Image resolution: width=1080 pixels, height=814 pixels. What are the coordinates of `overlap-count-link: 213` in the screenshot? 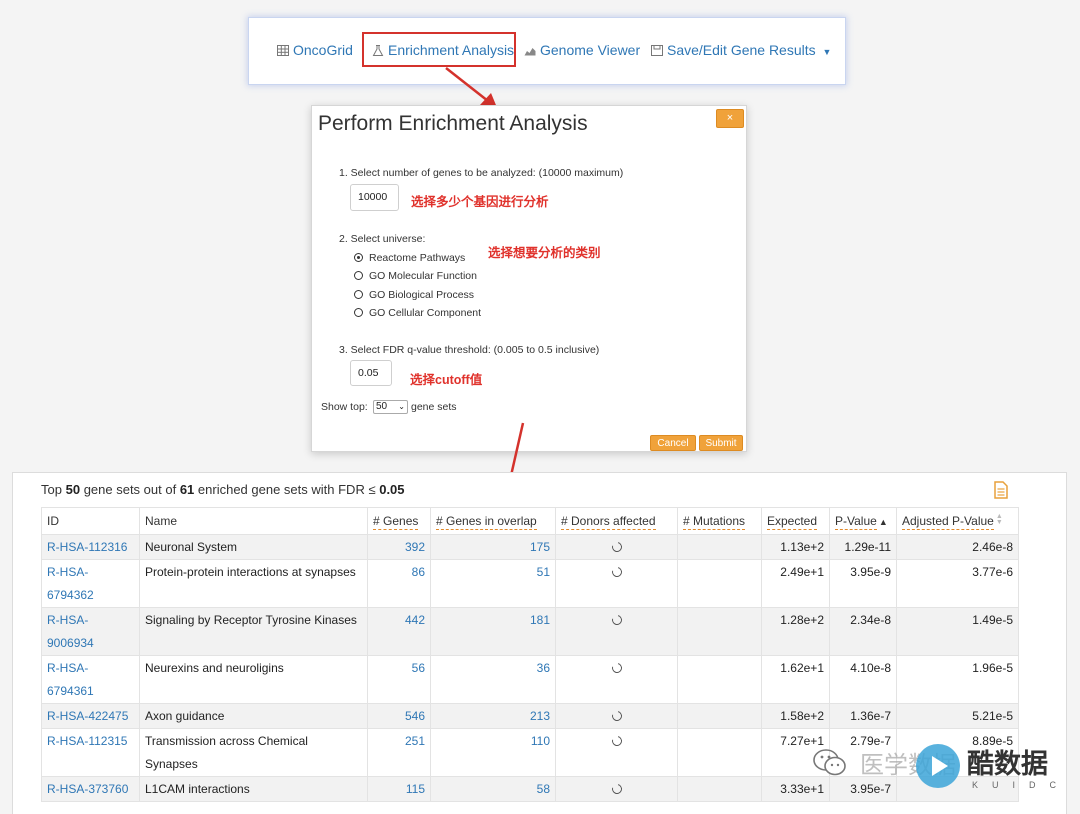 It's located at (493, 716).